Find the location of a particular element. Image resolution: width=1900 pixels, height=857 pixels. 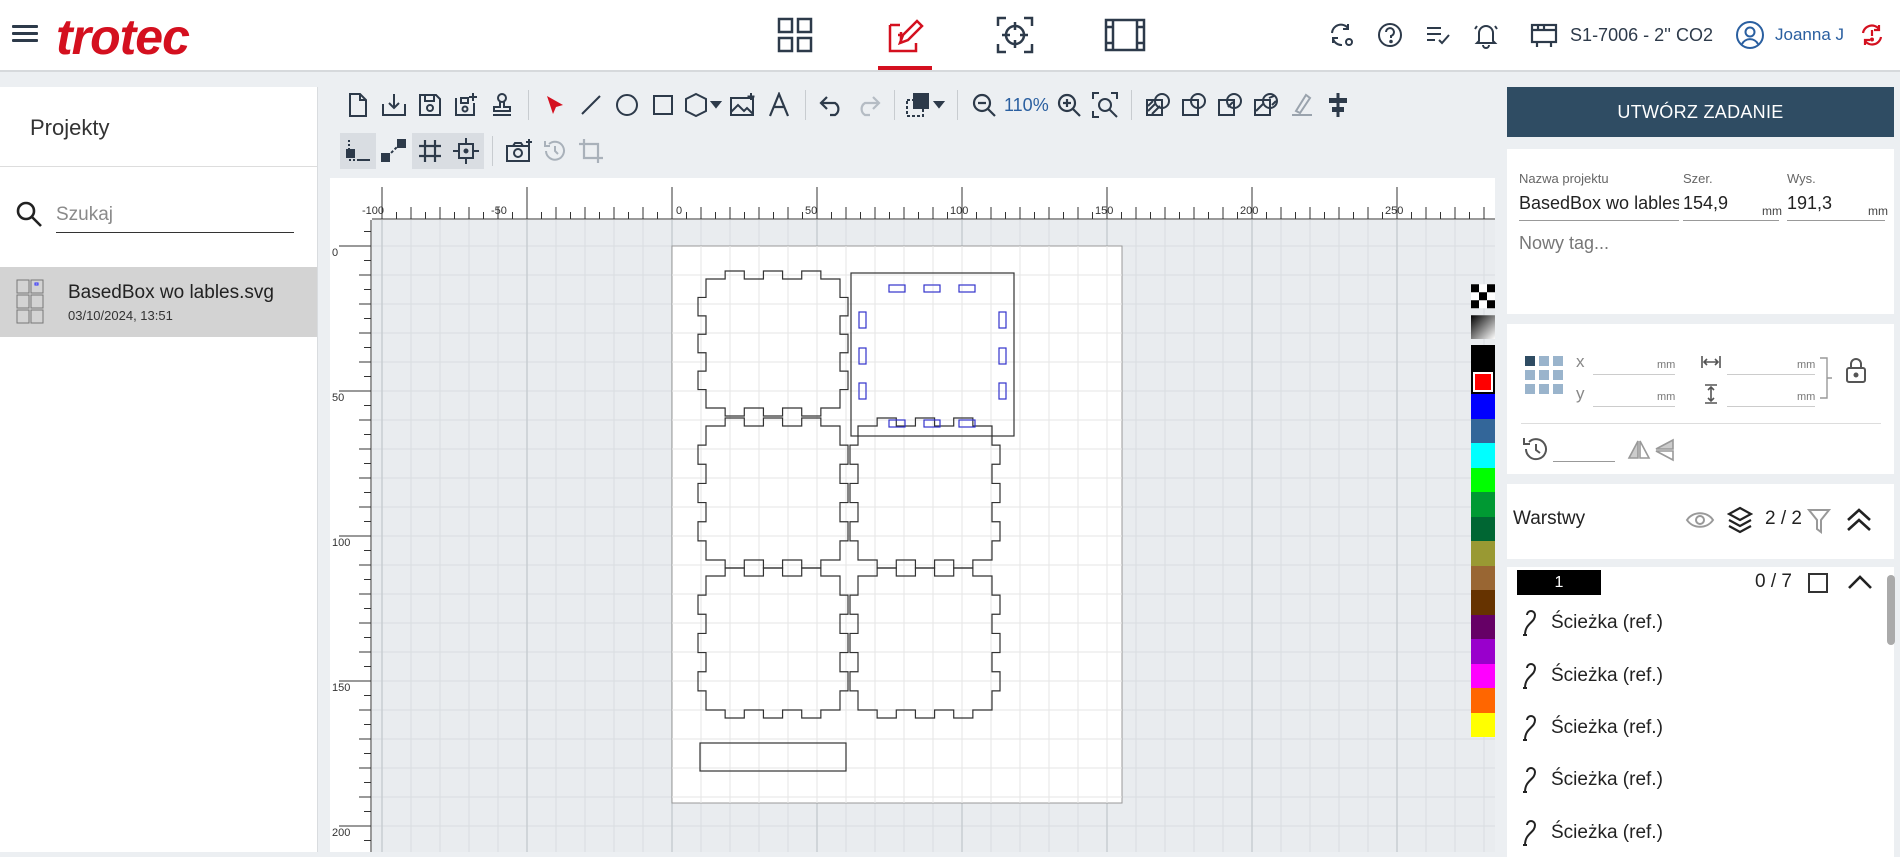

polygon-tool-button is located at coordinates (703, 105).